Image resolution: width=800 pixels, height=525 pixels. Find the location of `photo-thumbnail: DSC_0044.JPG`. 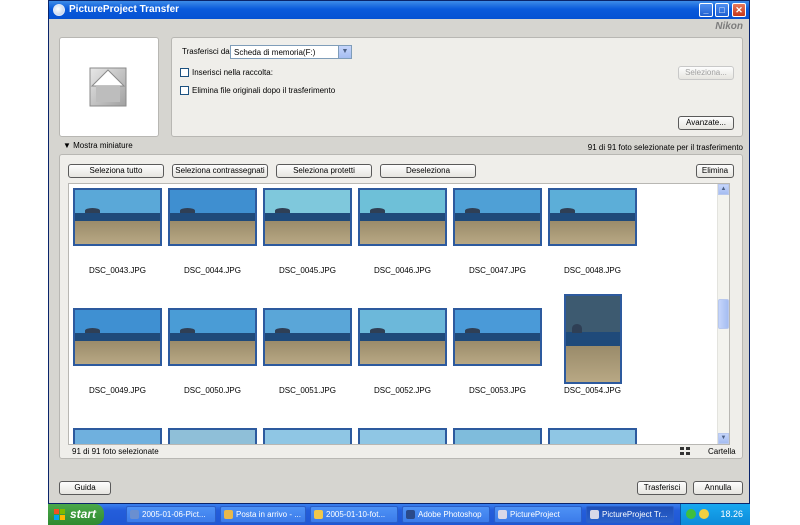

photo-thumbnail: DSC_0044.JPG is located at coordinates (212, 238).